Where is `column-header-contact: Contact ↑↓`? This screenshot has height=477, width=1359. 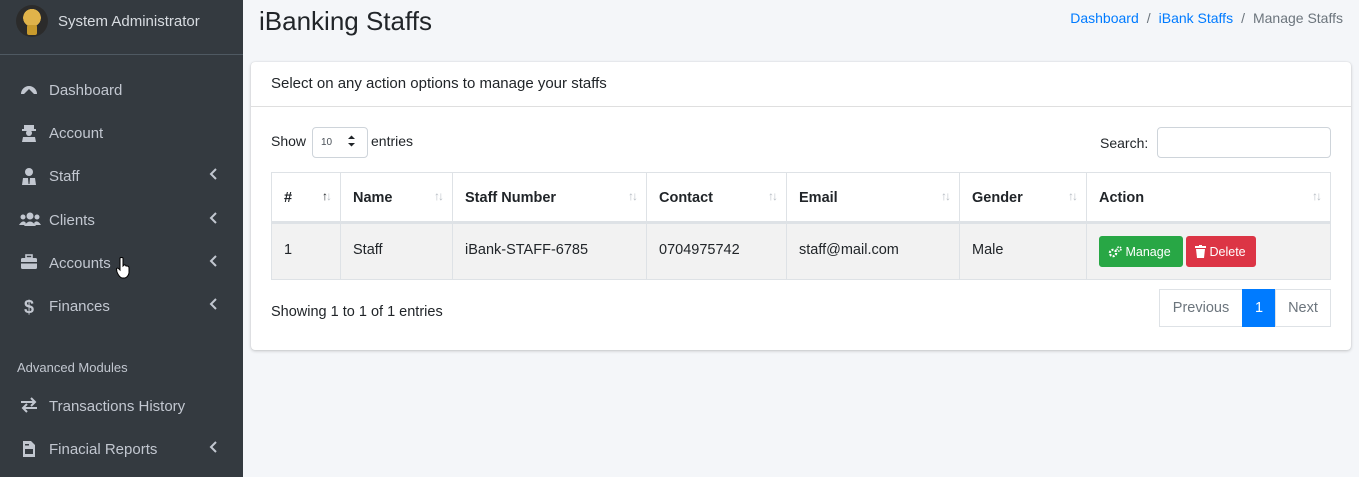 column-header-contact: Contact ↑↓ is located at coordinates (716, 197).